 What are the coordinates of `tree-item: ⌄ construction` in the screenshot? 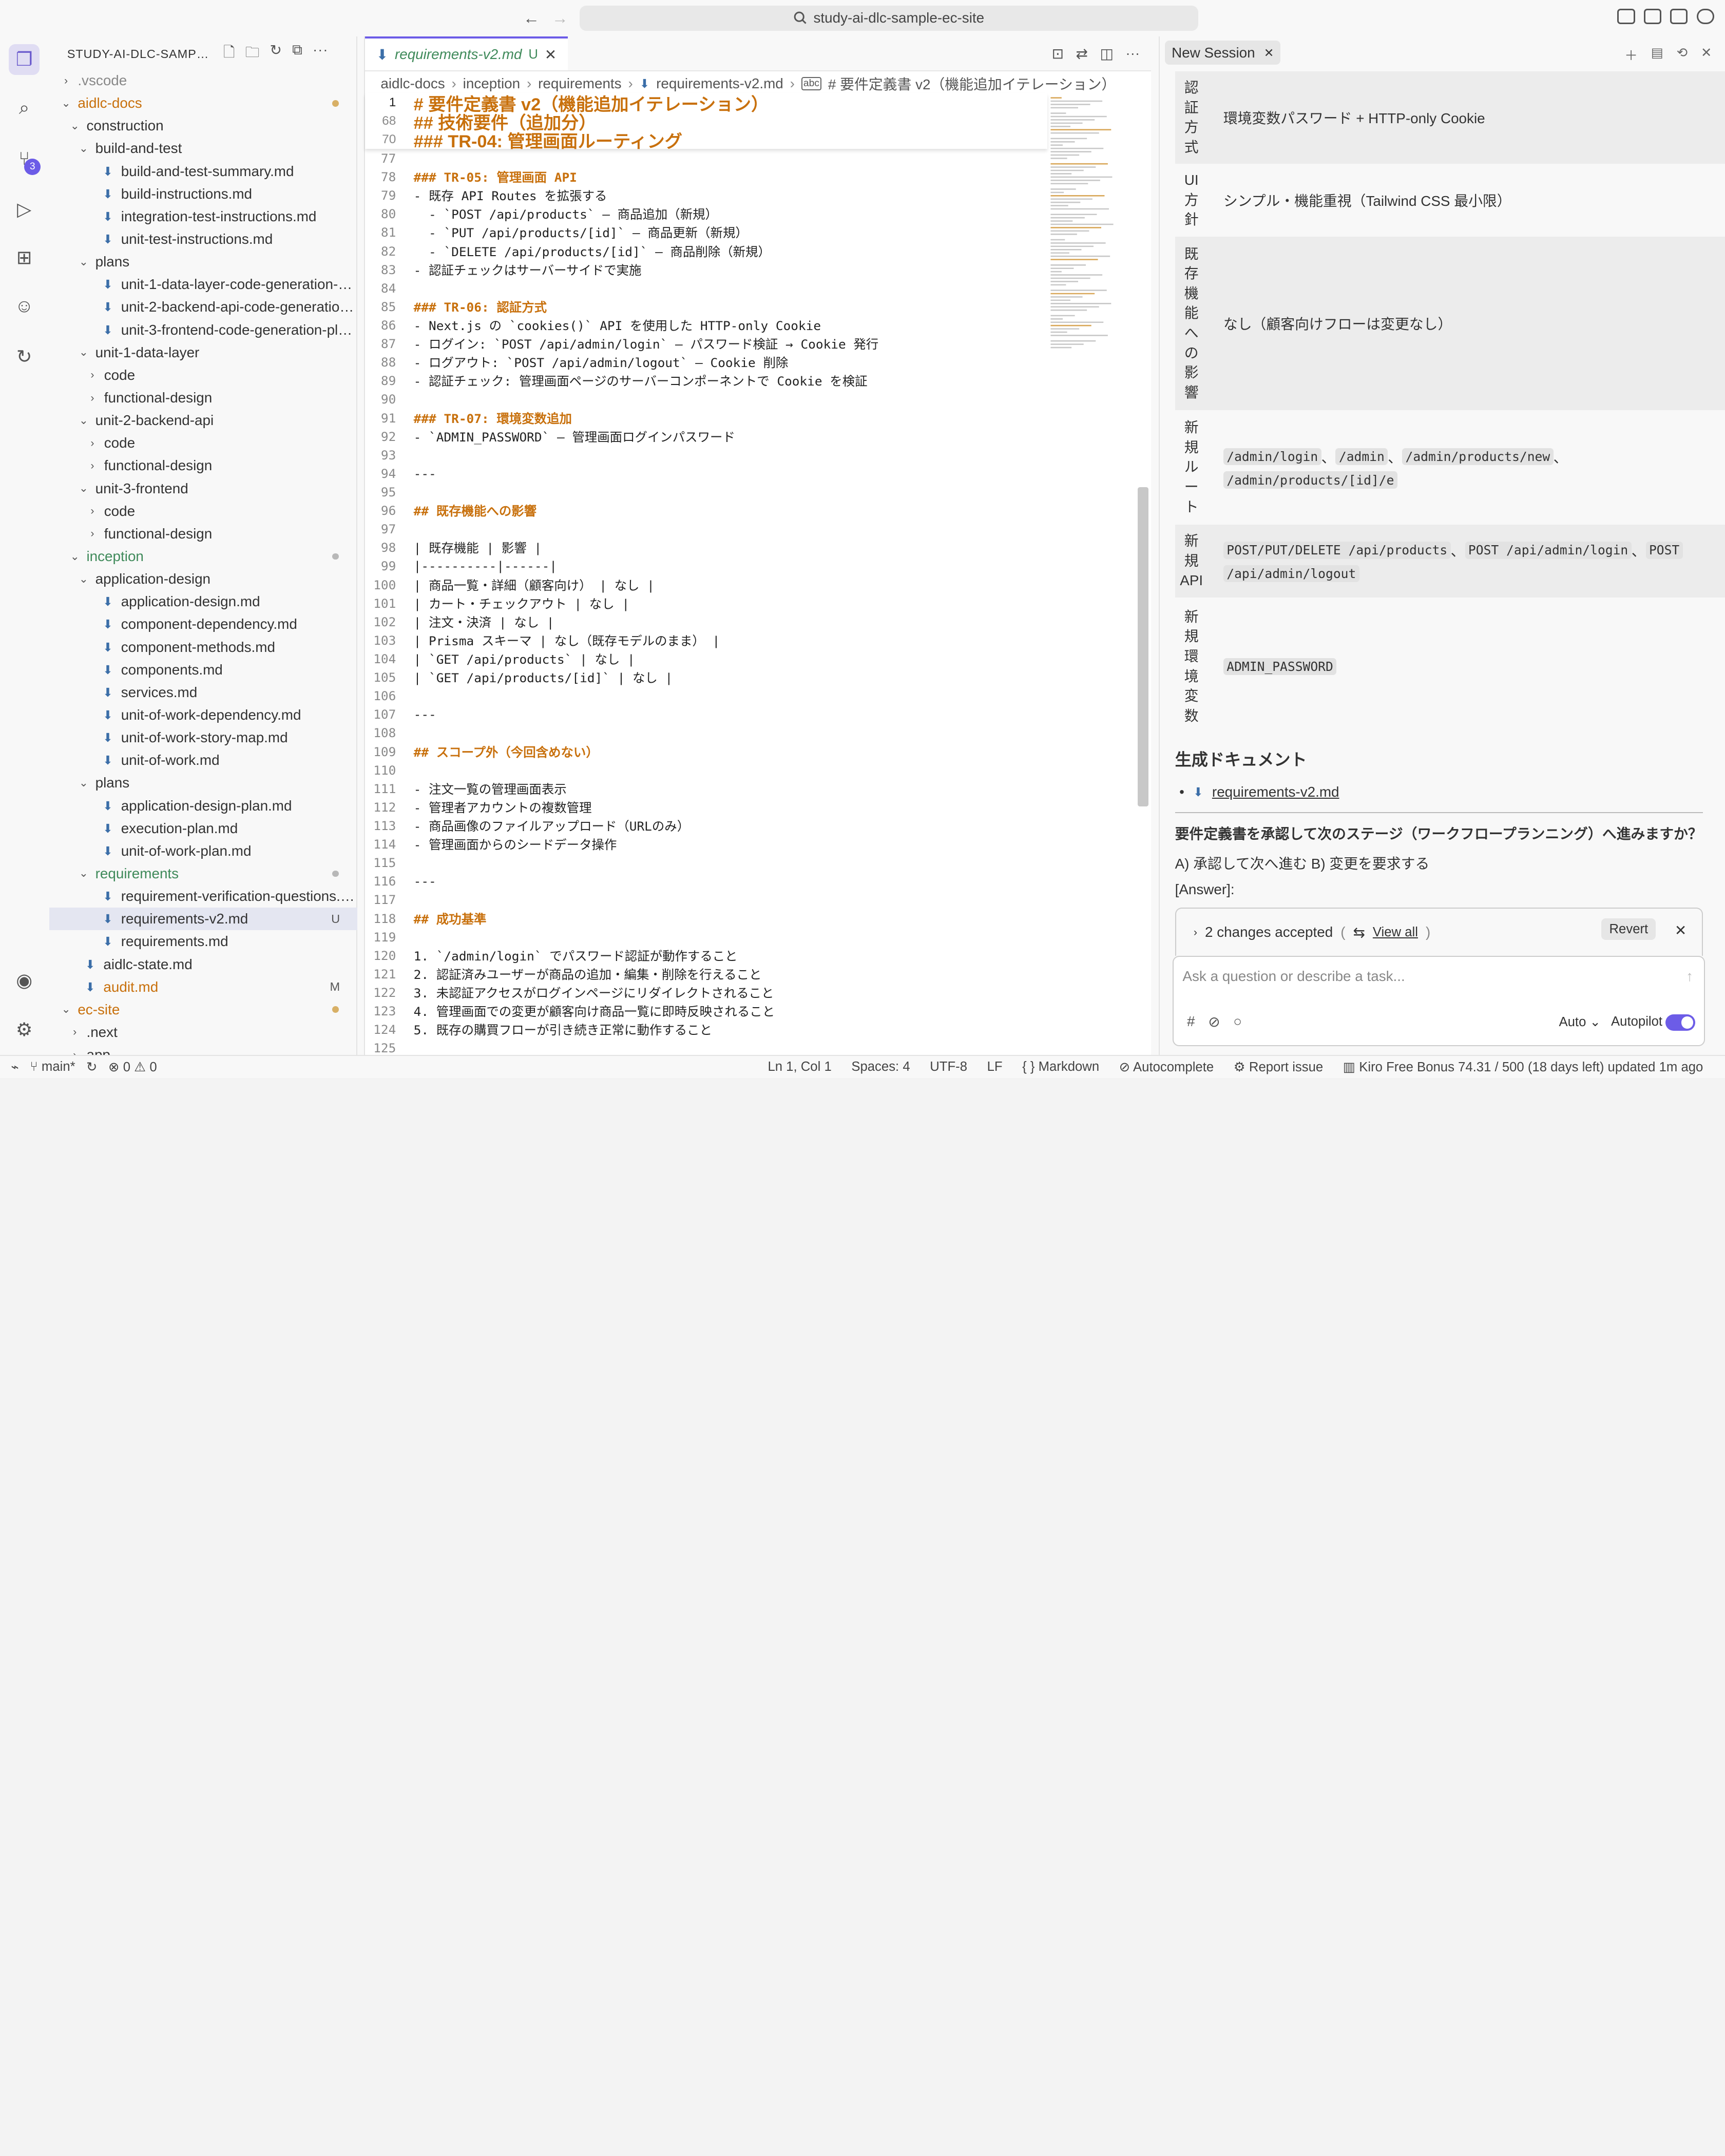 It's located at (203, 125).